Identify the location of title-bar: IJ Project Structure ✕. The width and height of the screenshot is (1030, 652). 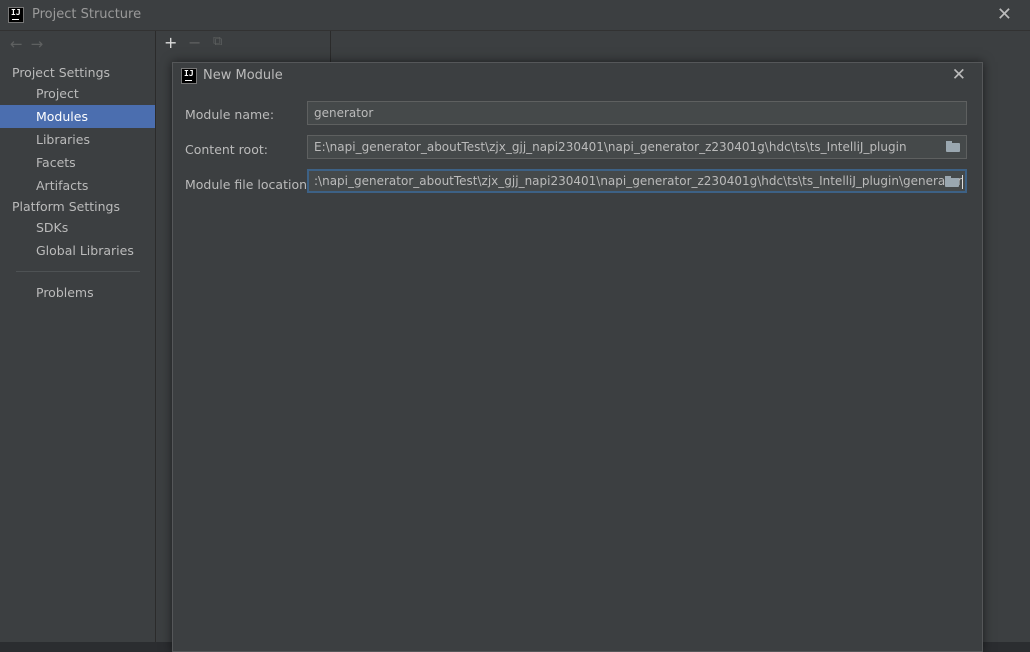
(515, 15).